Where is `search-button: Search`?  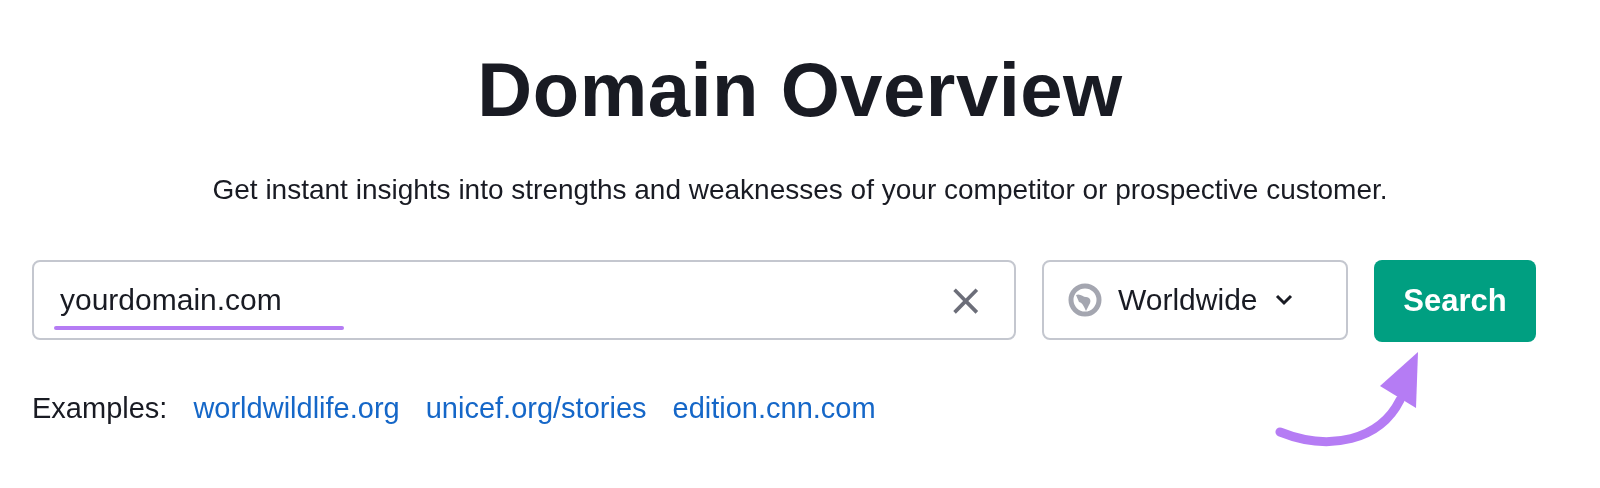
search-button: Search is located at coordinates (1455, 301).